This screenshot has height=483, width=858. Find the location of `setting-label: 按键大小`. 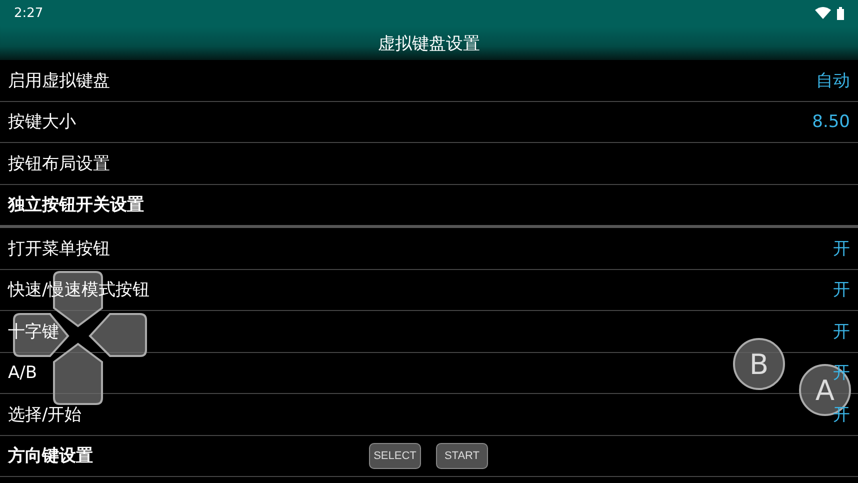

setting-label: 按键大小 is located at coordinates (42, 122).